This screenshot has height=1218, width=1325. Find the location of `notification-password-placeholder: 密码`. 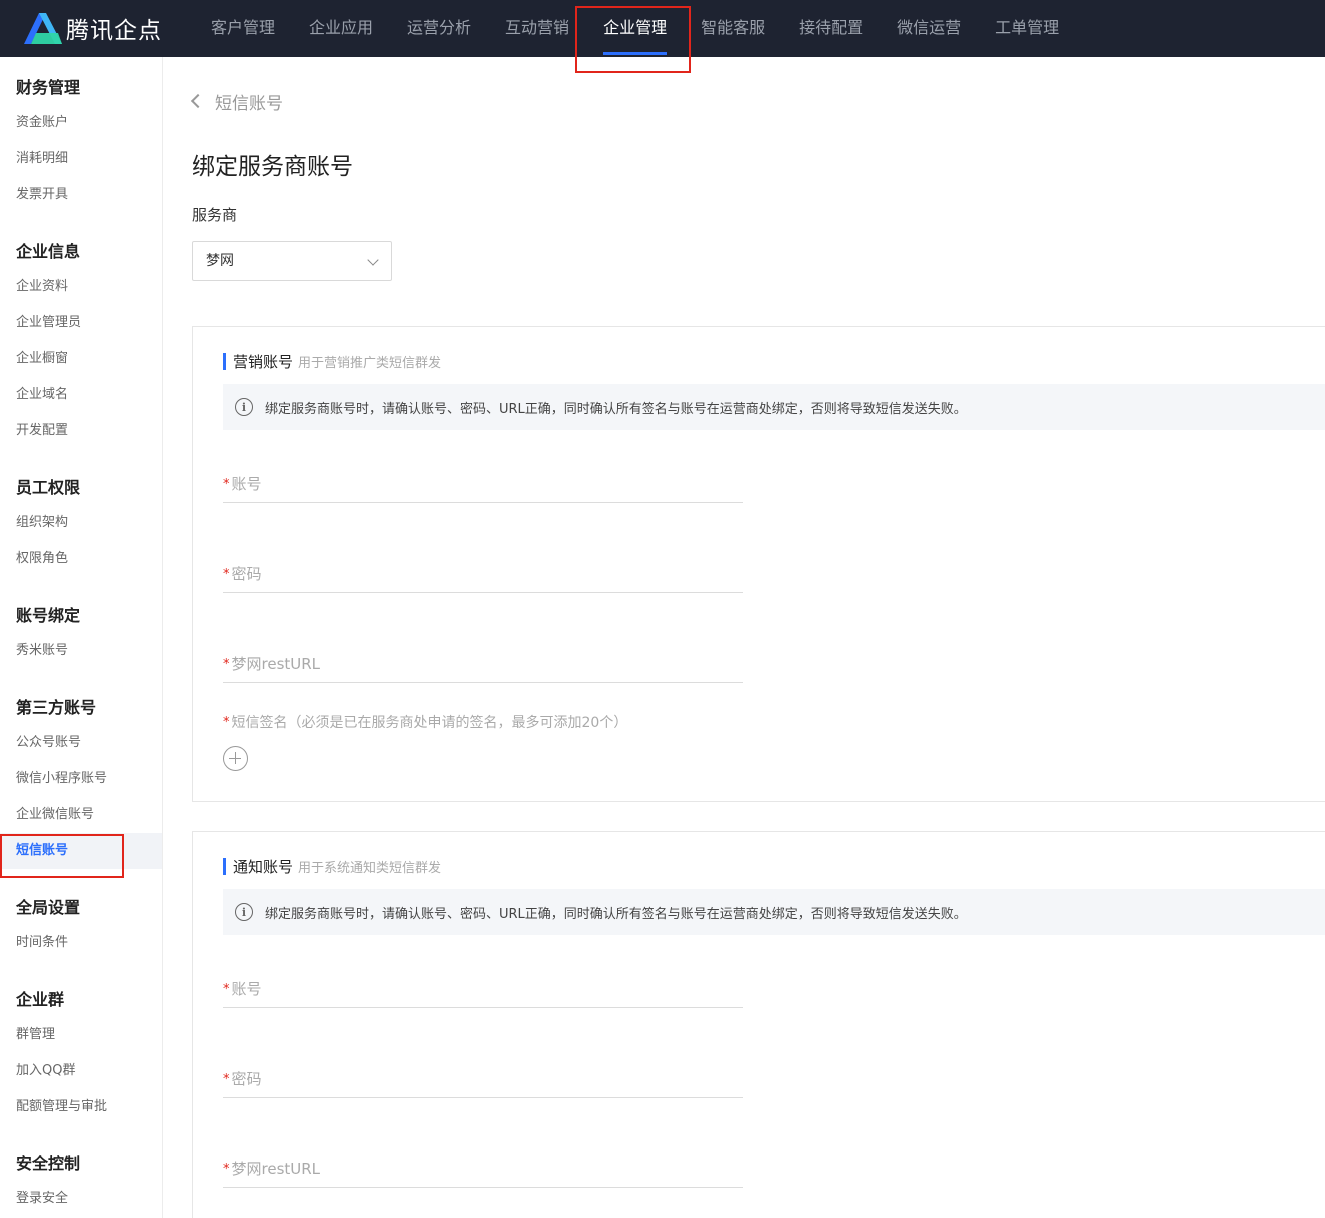

notification-password-placeholder: 密码 is located at coordinates (246, 1079).